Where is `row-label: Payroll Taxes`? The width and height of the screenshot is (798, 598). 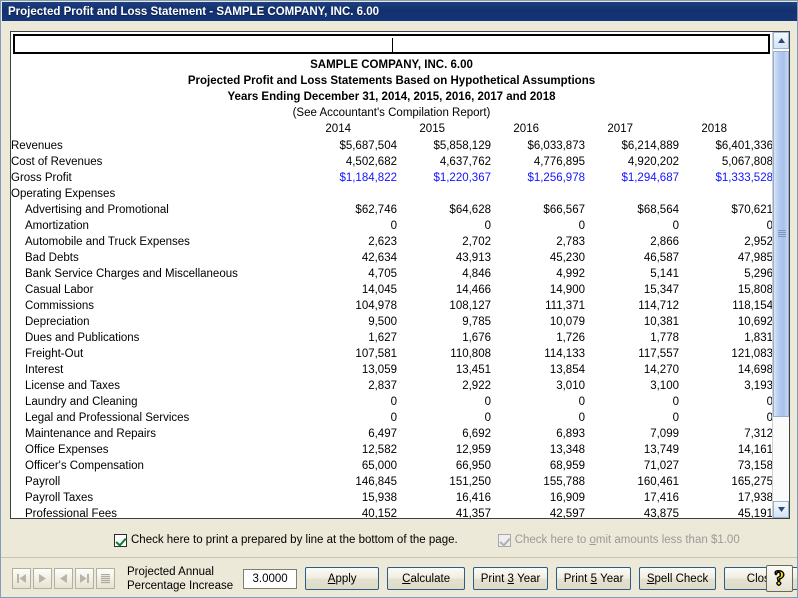
row-label: Payroll Taxes is located at coordinates (59, 498).